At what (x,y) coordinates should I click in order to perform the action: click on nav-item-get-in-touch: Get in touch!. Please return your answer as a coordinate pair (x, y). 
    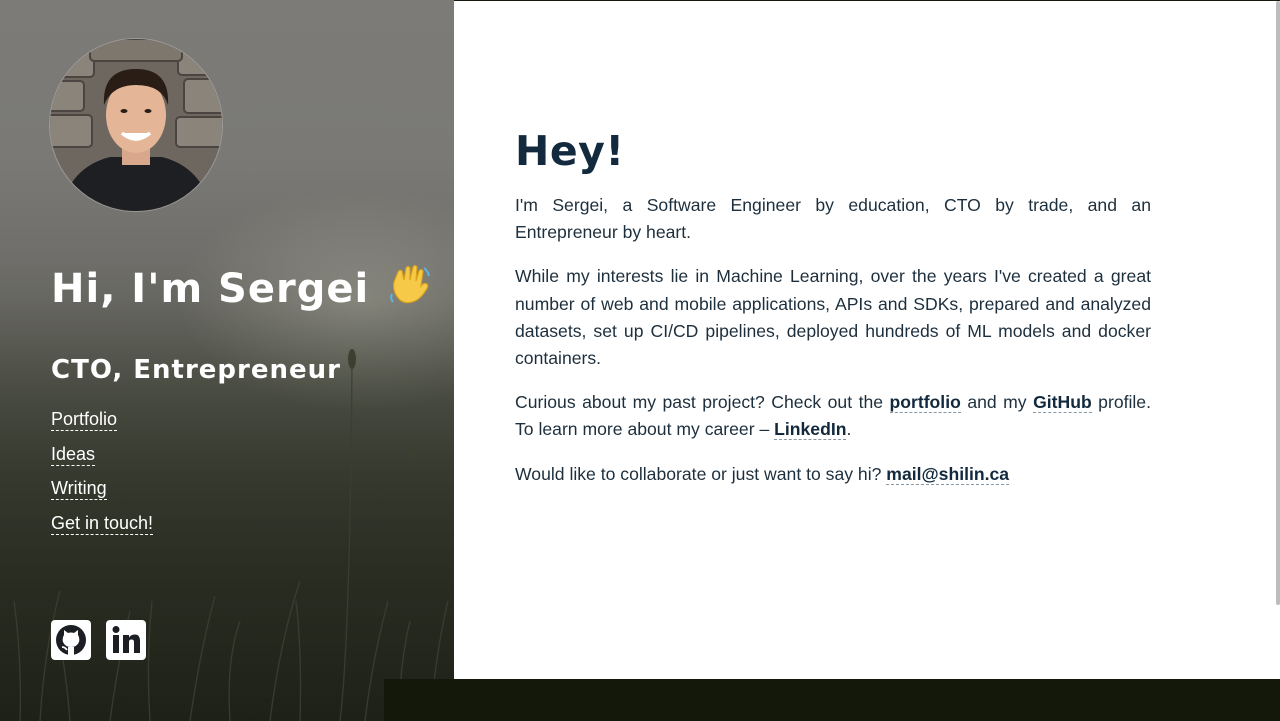
    Looking at the image, I should click on (102, 530).